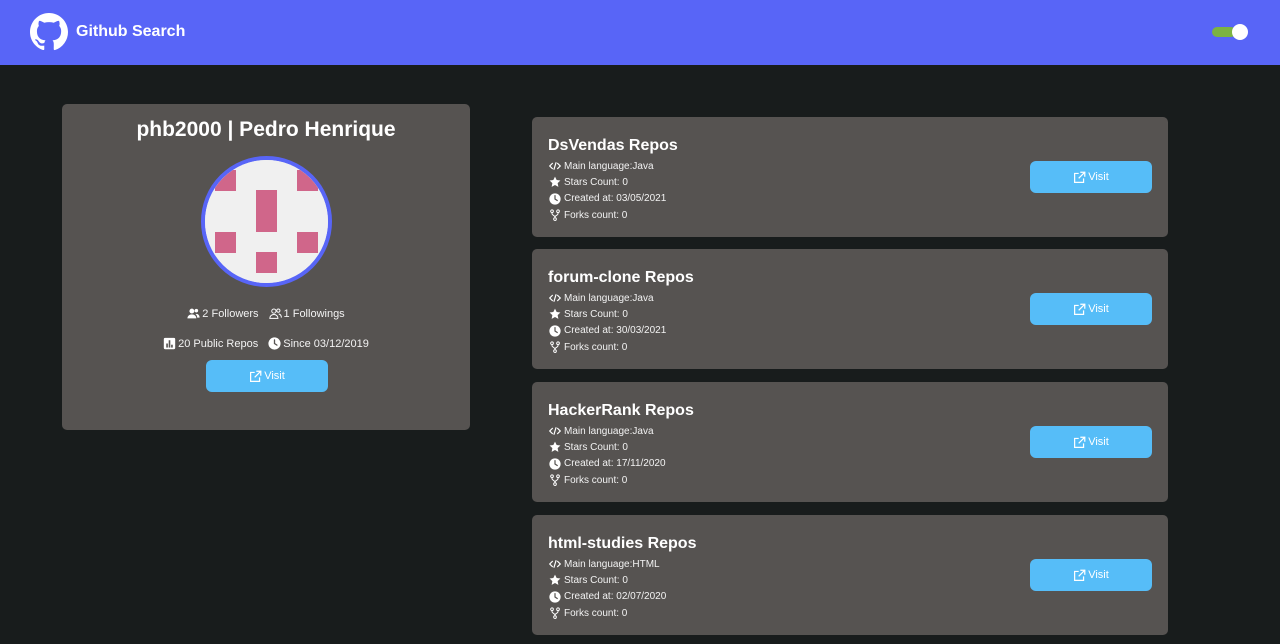 This screenshot has width=1280, height=644. Describe the element at coordinates (615, 199) in the screenshot. I see `repo-created-text: Created at: 03/05/2021` at that location.